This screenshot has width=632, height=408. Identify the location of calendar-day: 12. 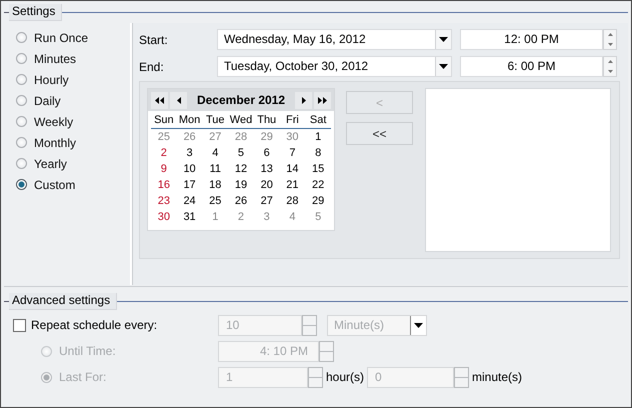
(241, 169).